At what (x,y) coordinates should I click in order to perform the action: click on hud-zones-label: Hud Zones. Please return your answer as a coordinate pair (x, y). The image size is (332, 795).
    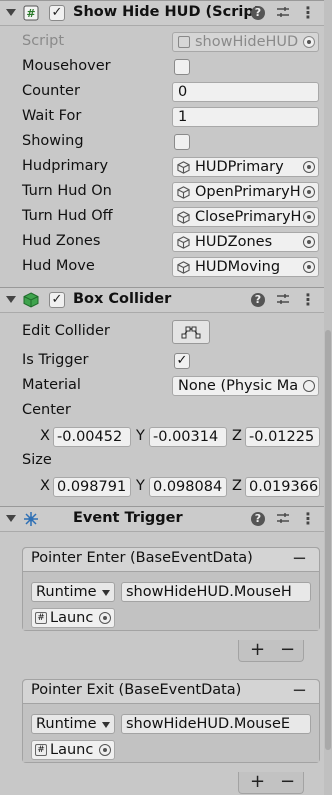
    Looking at the image, I should click on (61, 241).